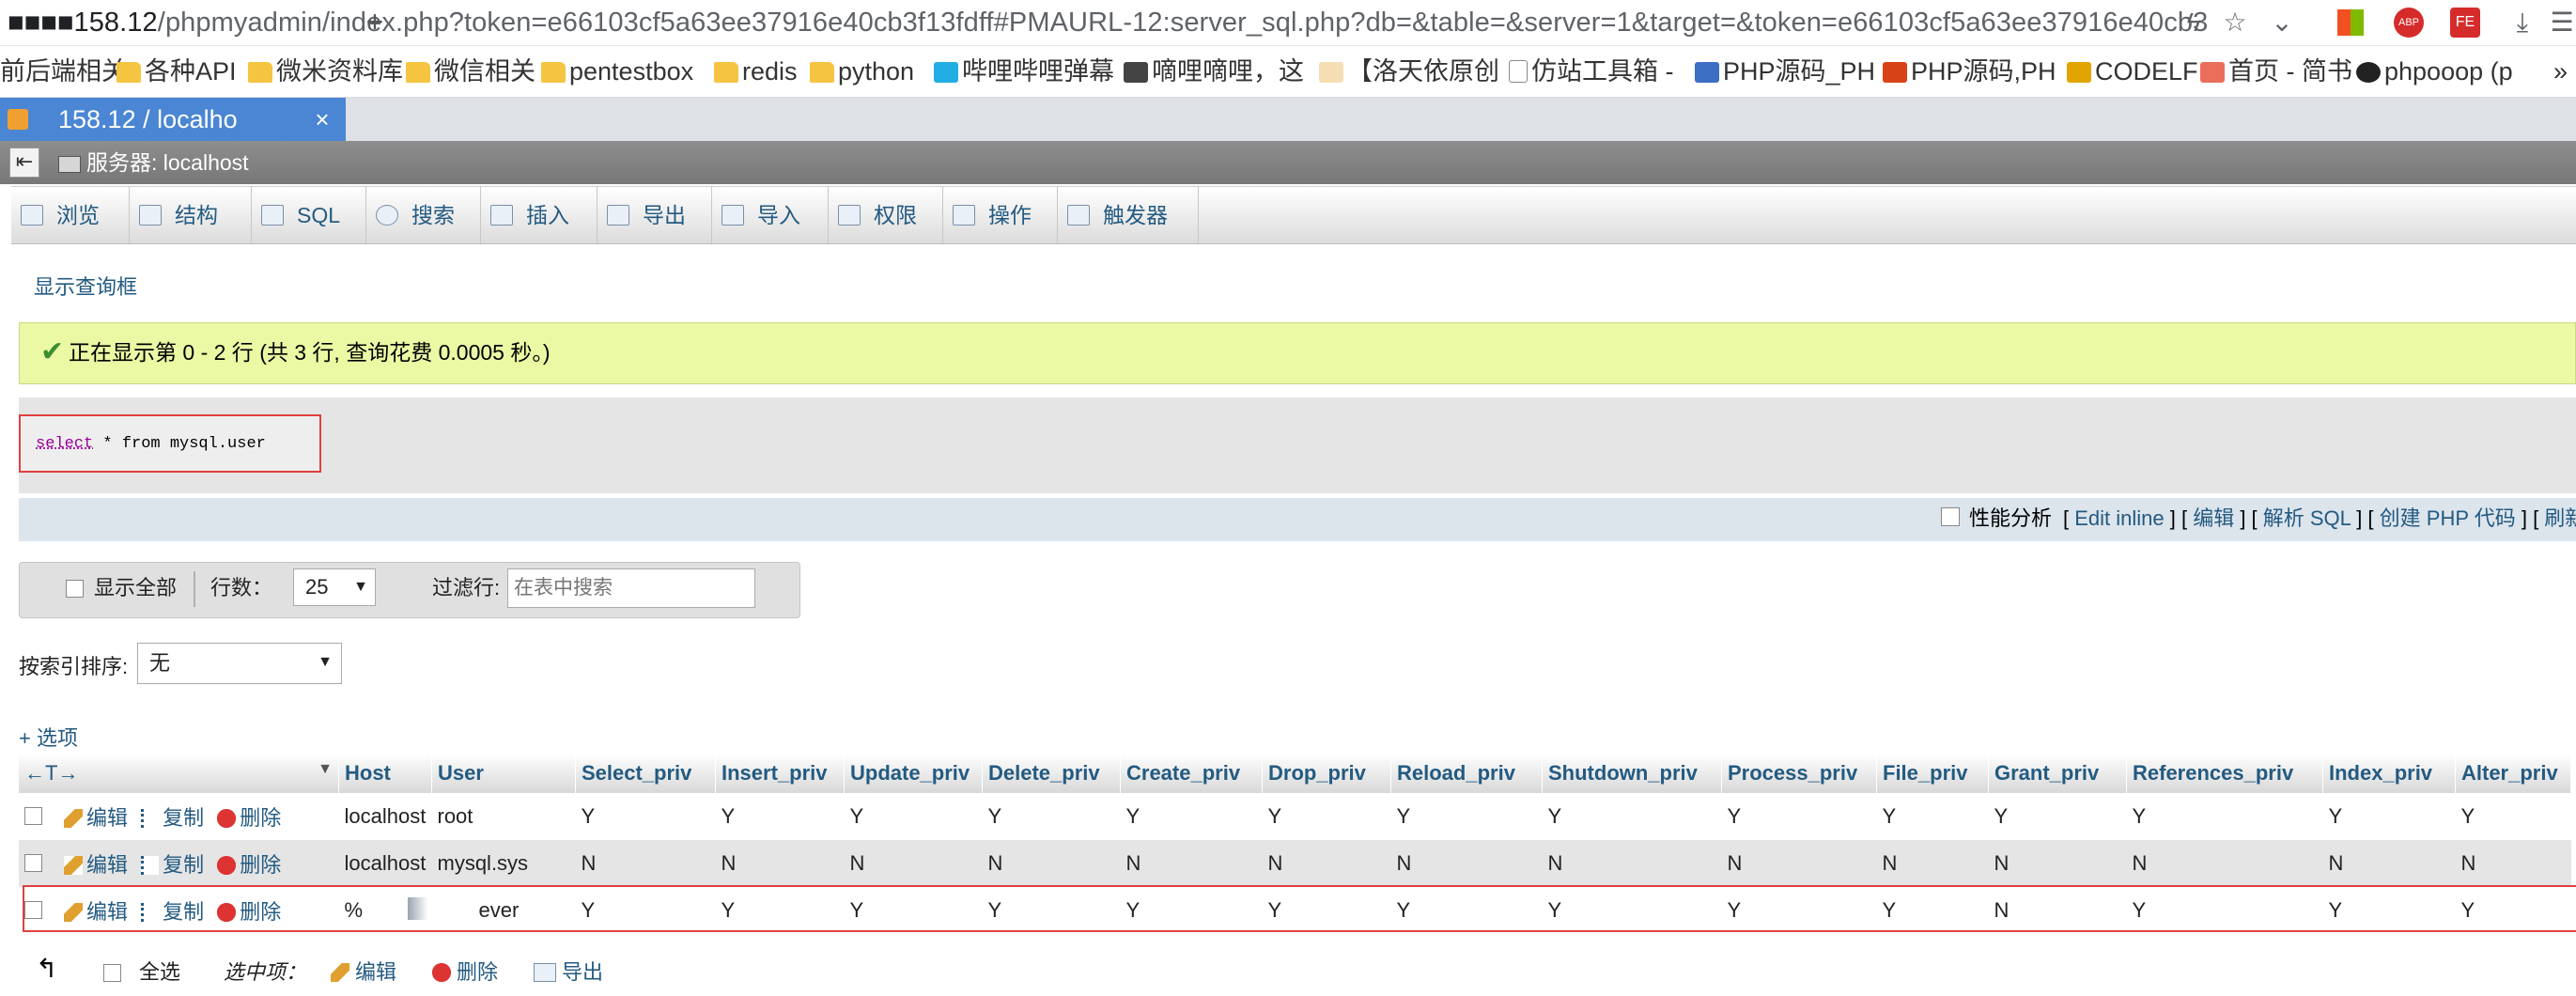  What do you see at coordinates (2350, 22) in the screenshot?
I see `extension-windows-icon` at bounding box center [2350, 22].